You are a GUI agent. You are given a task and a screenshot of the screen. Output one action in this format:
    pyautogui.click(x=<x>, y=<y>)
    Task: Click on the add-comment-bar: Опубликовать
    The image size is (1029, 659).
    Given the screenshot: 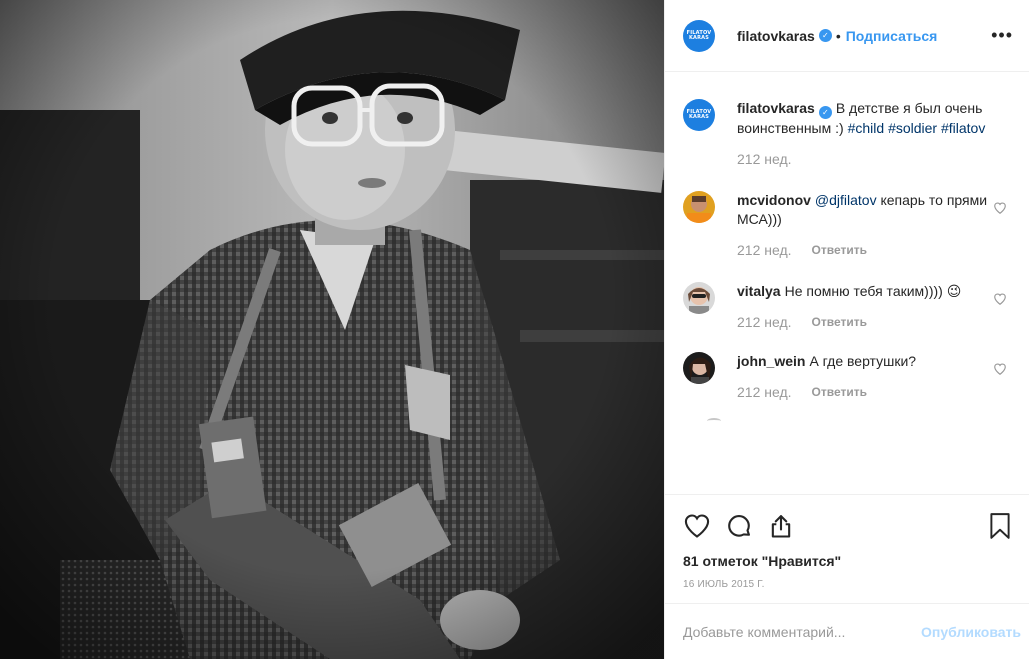 What is the action you would take?
    pyautogui.click(x=847, y=631)
    